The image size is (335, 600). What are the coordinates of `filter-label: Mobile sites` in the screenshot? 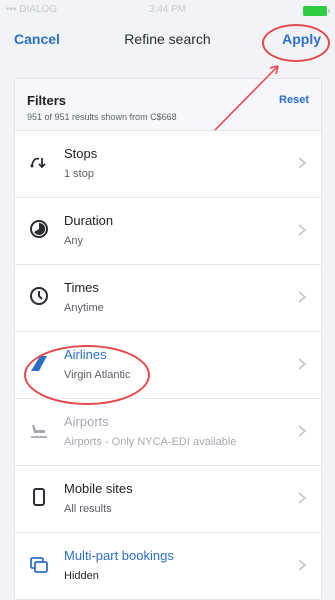 It's located at (98, 488).